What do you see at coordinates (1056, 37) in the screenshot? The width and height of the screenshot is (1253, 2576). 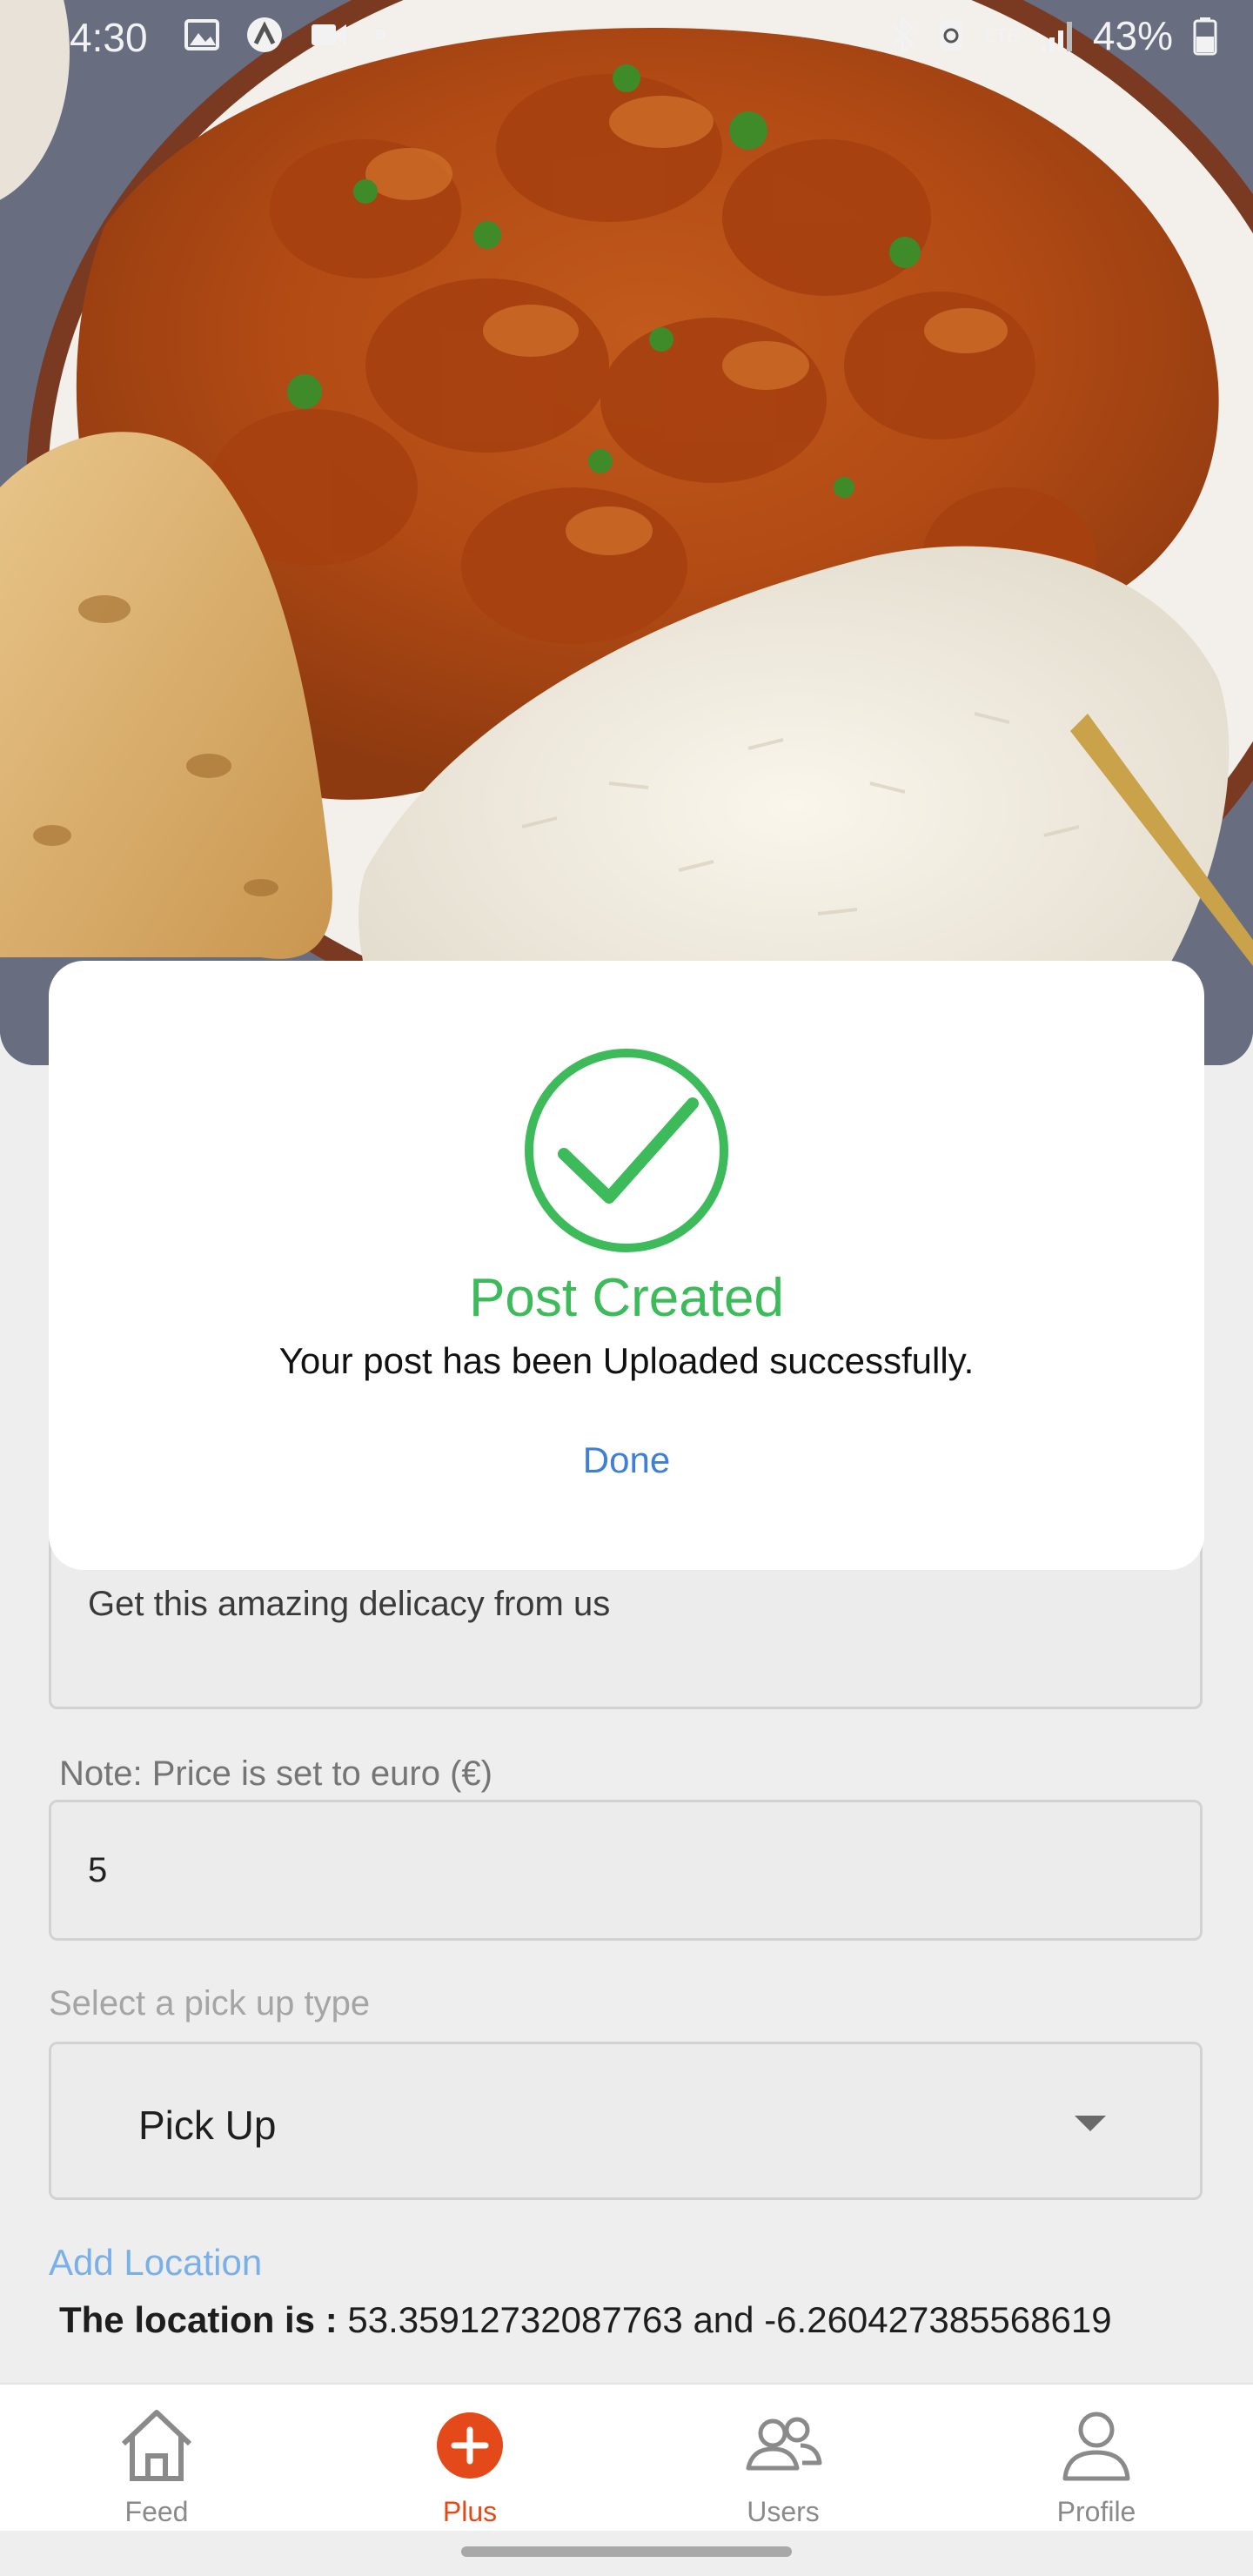 I see `signal-icon` at bounding box center [1056, 37].